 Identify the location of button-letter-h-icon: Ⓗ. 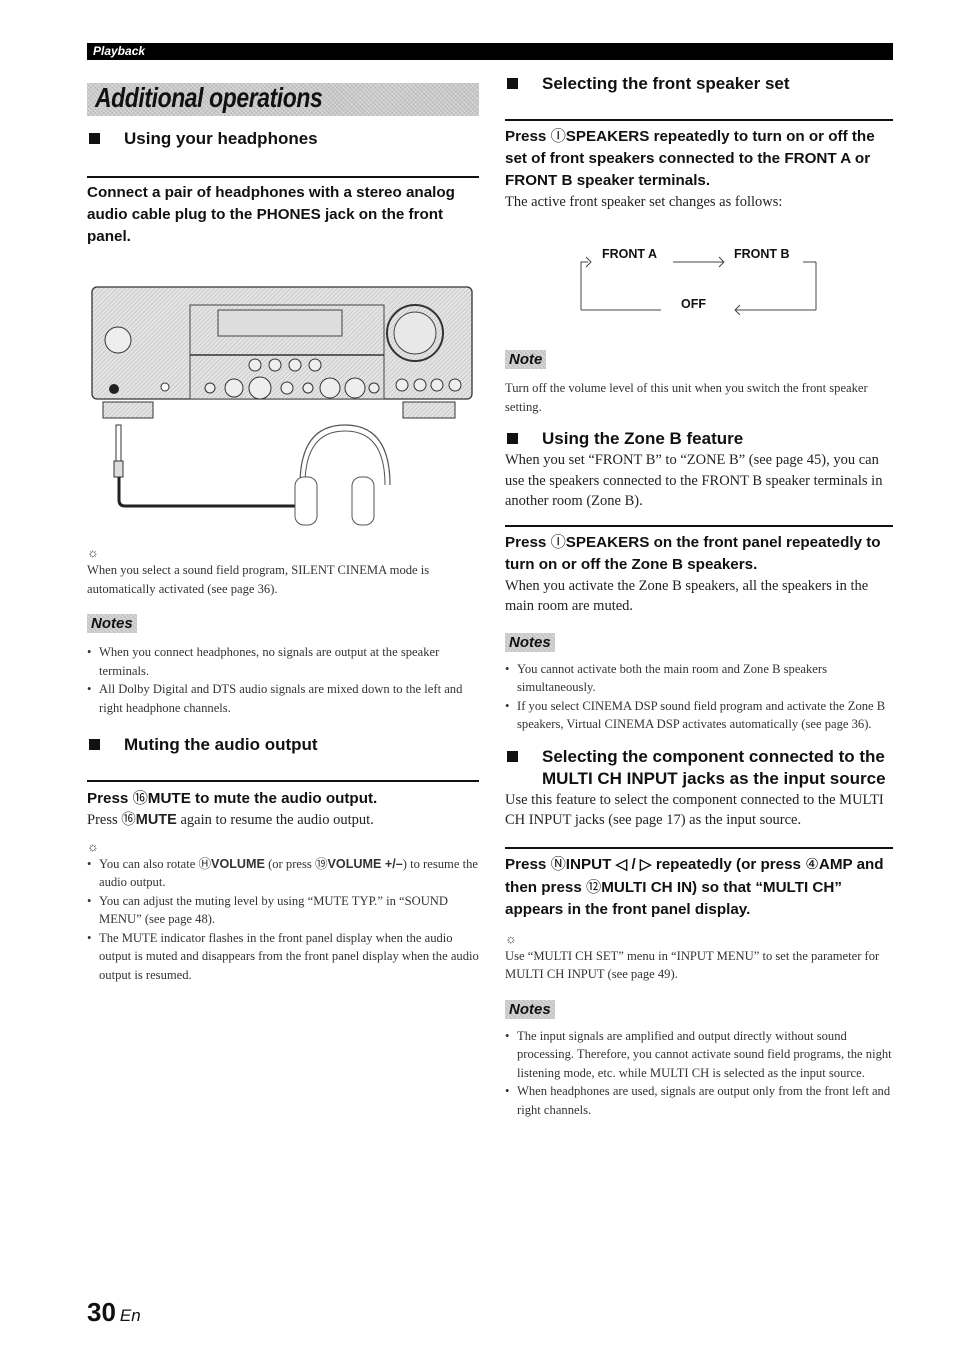
(205, 863).